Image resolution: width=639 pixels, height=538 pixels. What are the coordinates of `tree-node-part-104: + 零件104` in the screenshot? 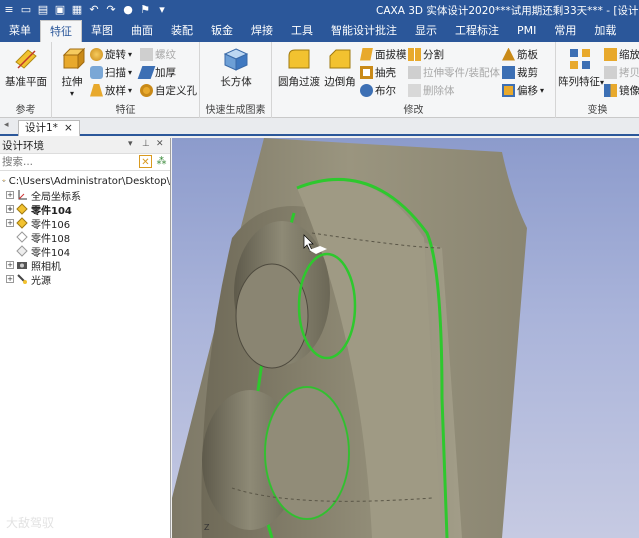 It's located at (85, 209).